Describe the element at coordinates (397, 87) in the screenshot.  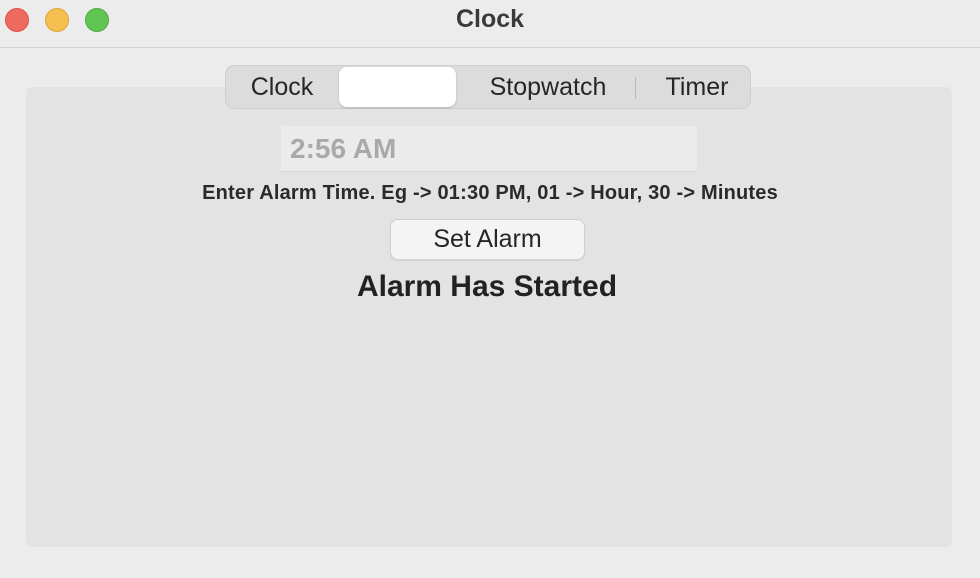
I see `tab-alarm-selected` at that location.